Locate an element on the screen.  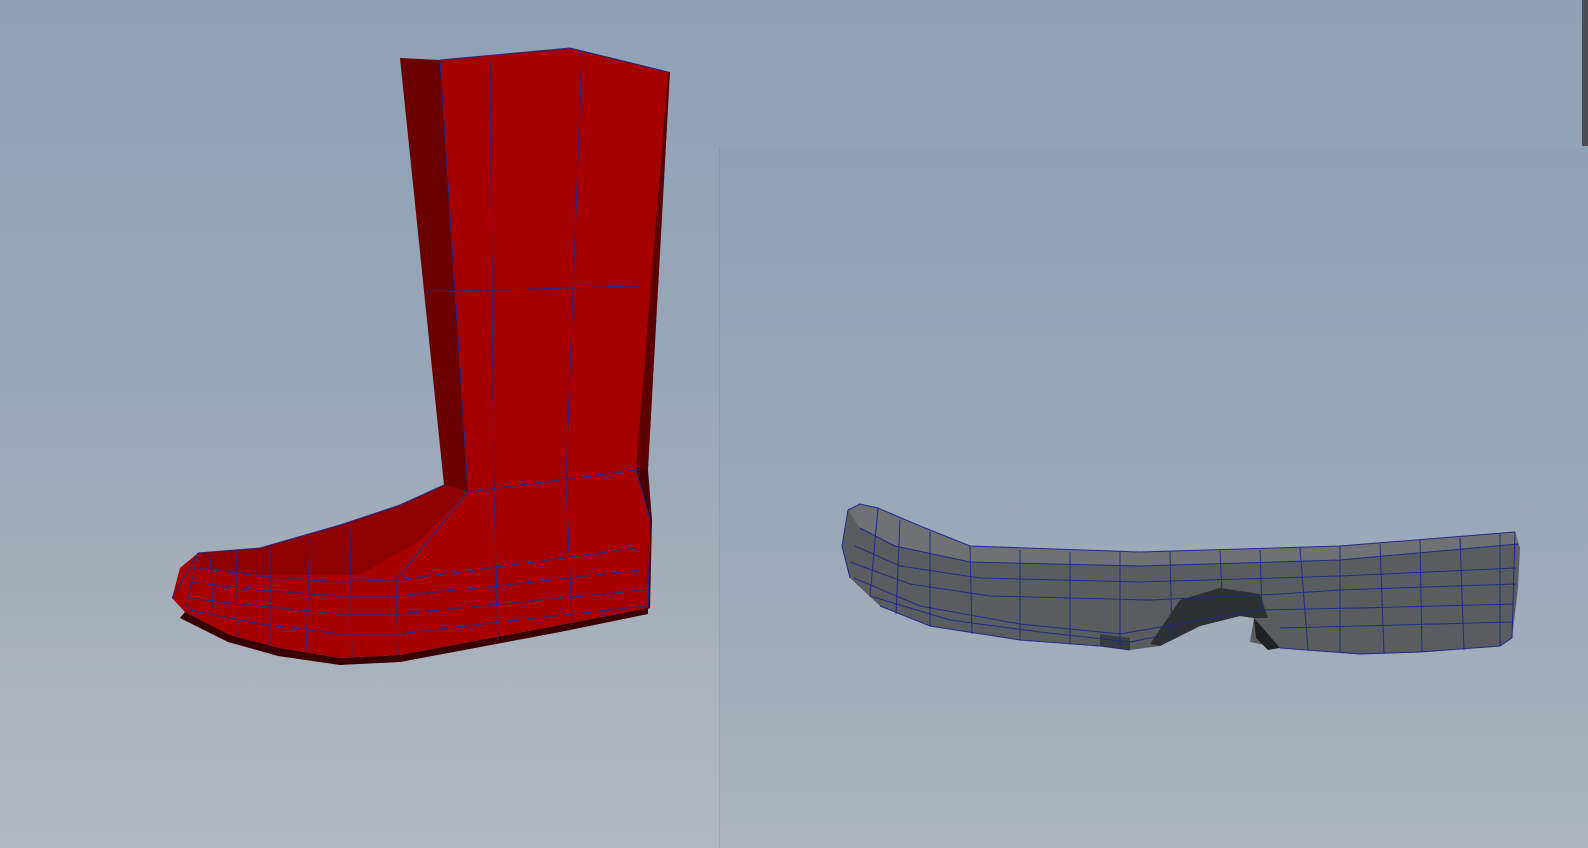
boot-shaft-front is located at coordinates (554, 270).